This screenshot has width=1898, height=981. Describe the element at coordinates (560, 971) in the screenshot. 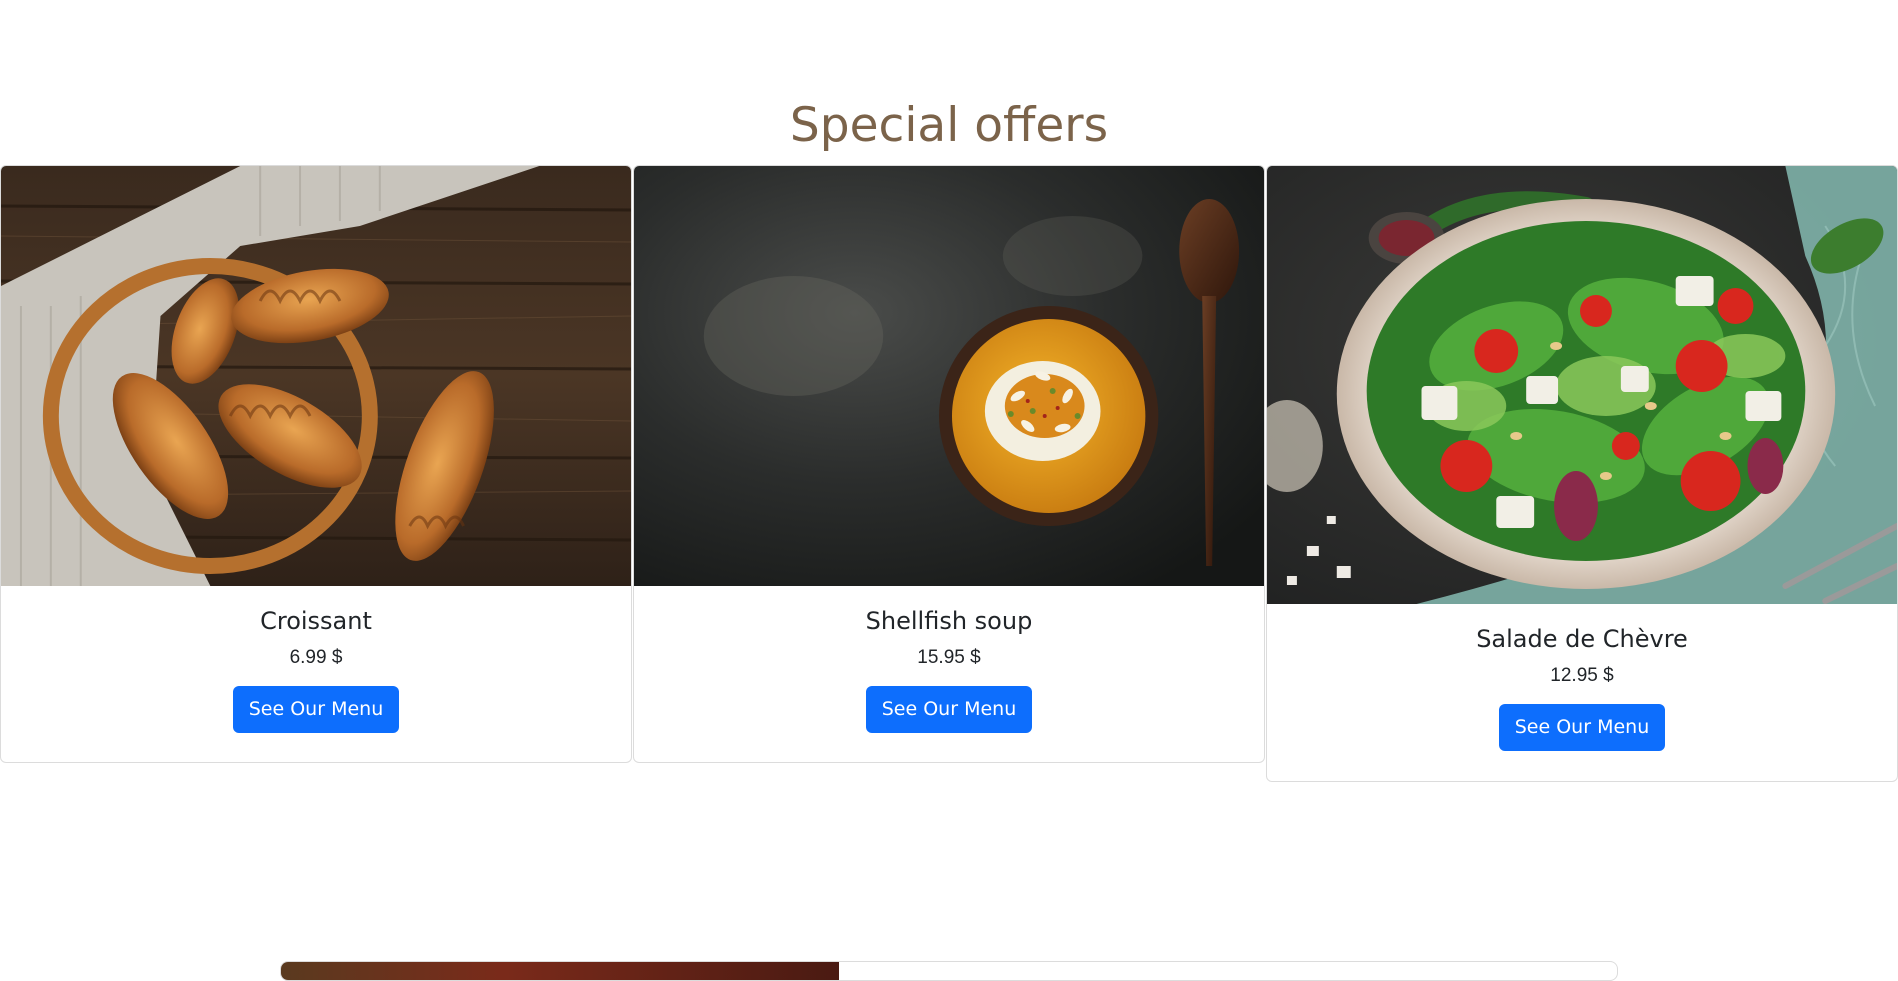

I see `next-section-image` at that location.